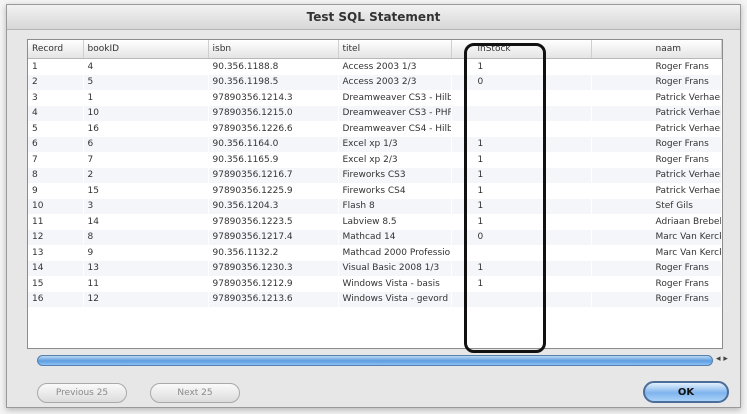 Image resolution: width=747 pixels, height=414 pixels. I want to click on titel-cell: Dreamweaver CS4 - Hilb 1, so click(396, 128).